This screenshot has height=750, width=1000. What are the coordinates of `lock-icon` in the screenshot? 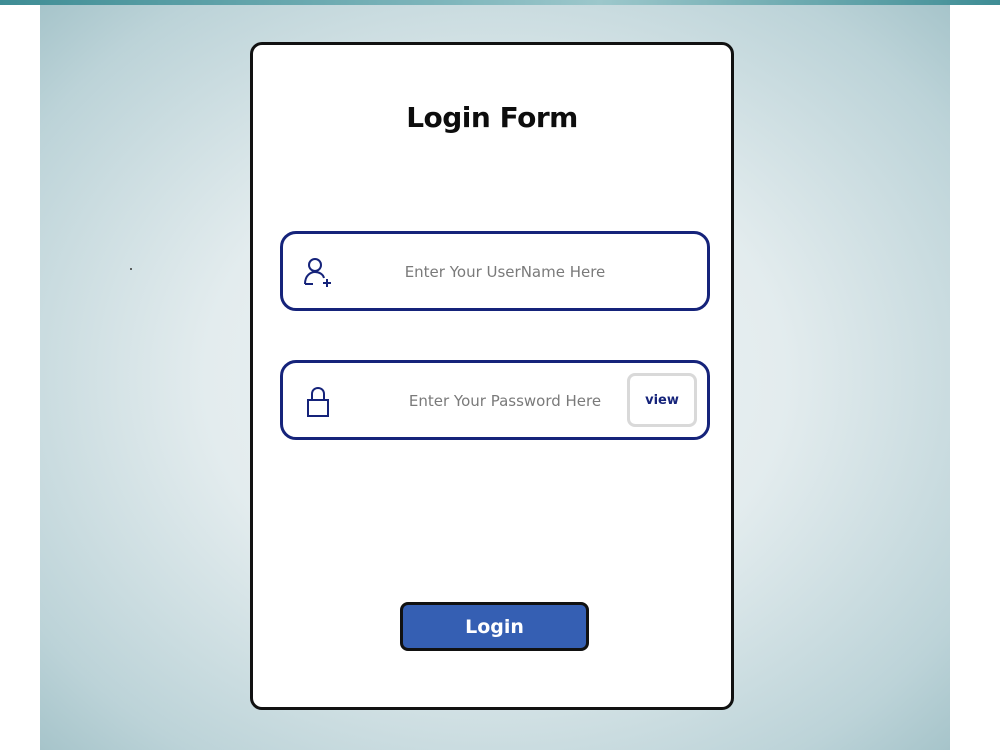 It's located at (318, 402).